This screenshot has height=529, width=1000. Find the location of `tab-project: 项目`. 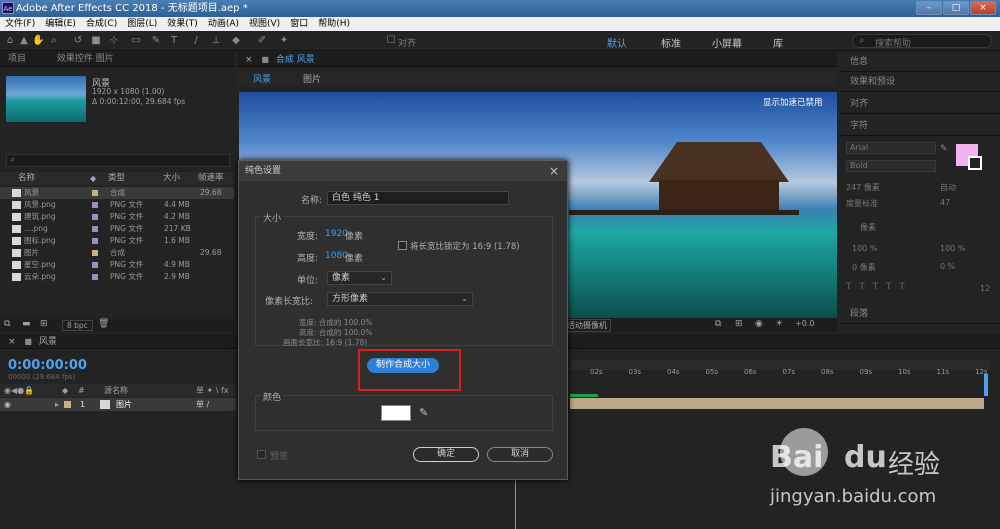

tab-project: 项目 is located at coordinates (17, 59).